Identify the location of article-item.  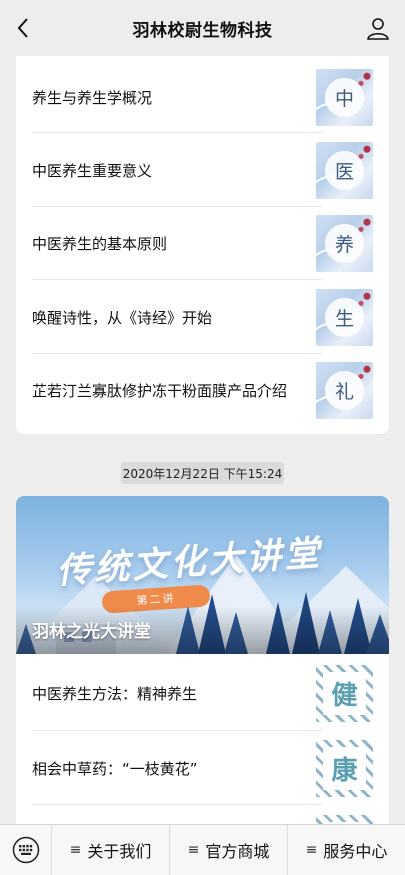
(202, 815).